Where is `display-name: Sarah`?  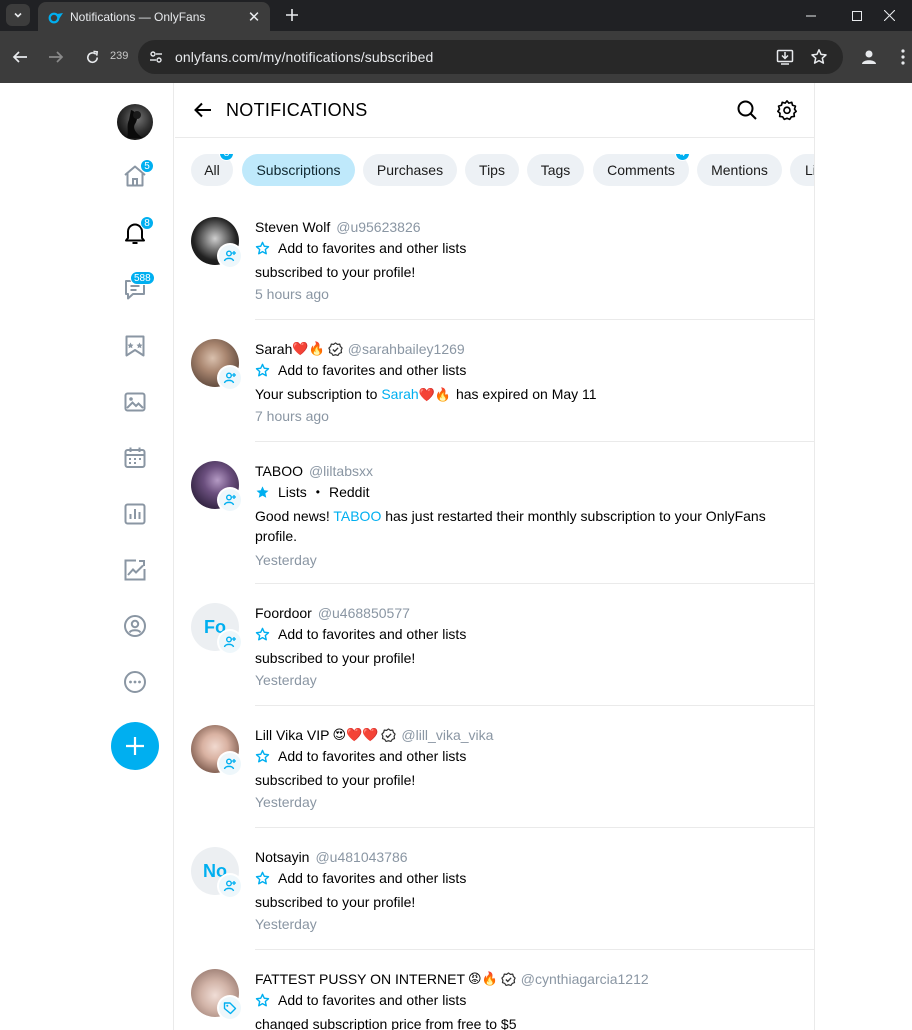
display-name: Sarah is located at coordinates (273, 349).